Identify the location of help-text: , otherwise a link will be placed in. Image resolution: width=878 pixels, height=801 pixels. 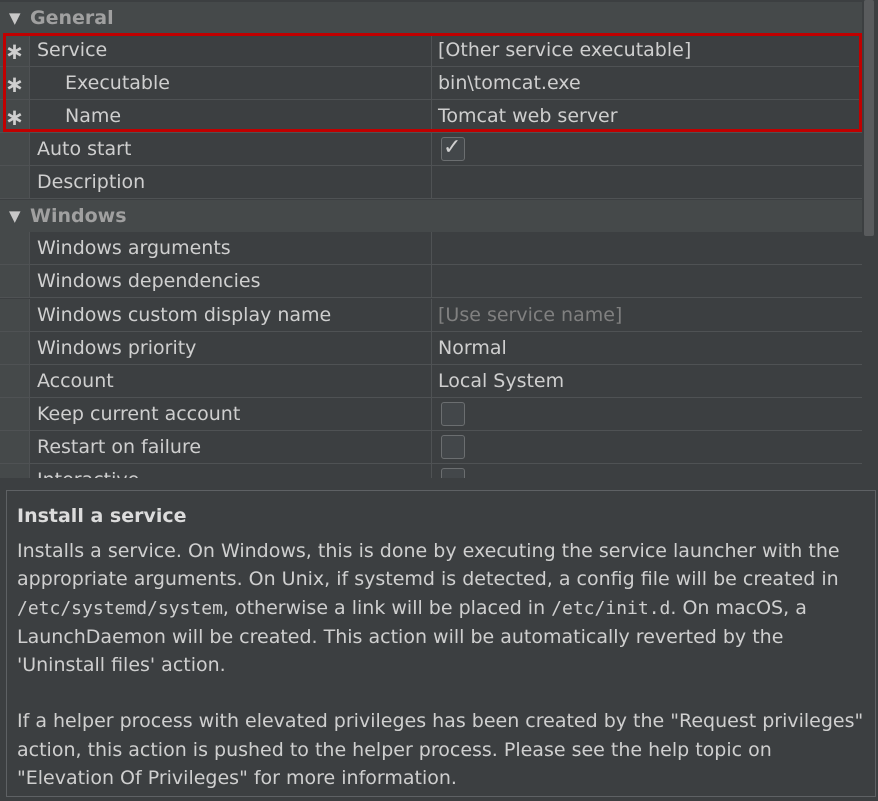
(387, 607).